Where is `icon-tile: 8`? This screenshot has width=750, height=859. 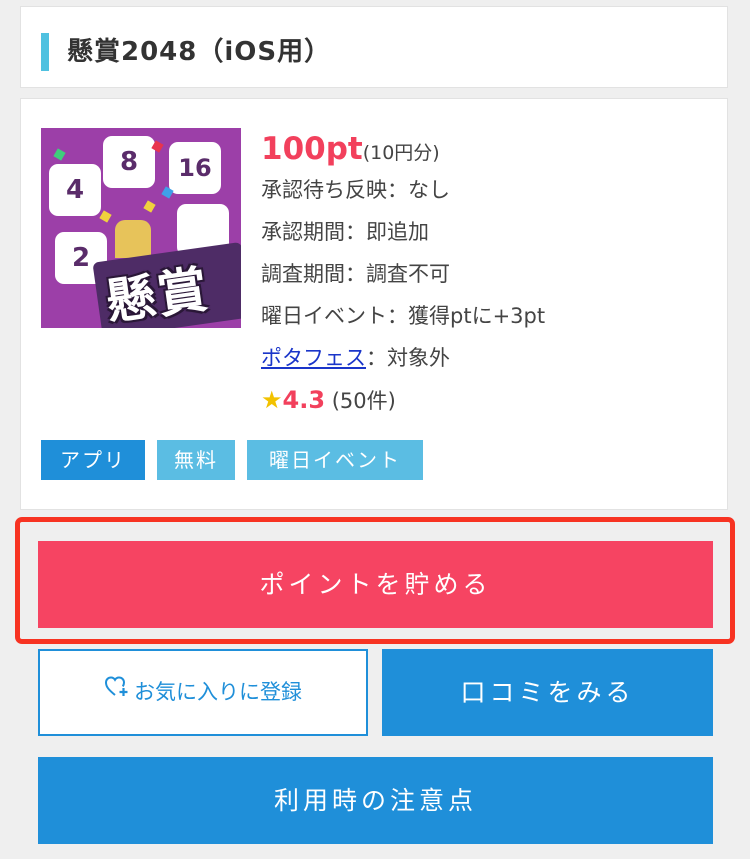
icon-tile: 8 is located at coordinates (129, 162).